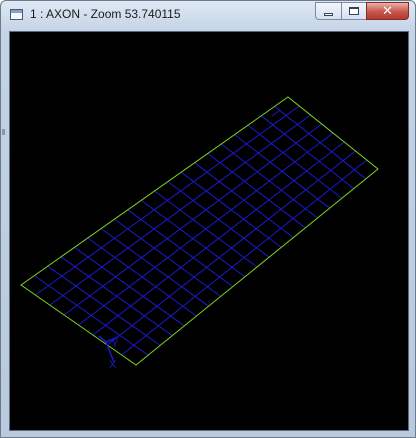 The image size is (416, 438). What do you see at coordinates (105, 14) in the screenshot?
I see `window-title: 1 : AXON - Zoom 53.740115` at bounding box center [105, 14].